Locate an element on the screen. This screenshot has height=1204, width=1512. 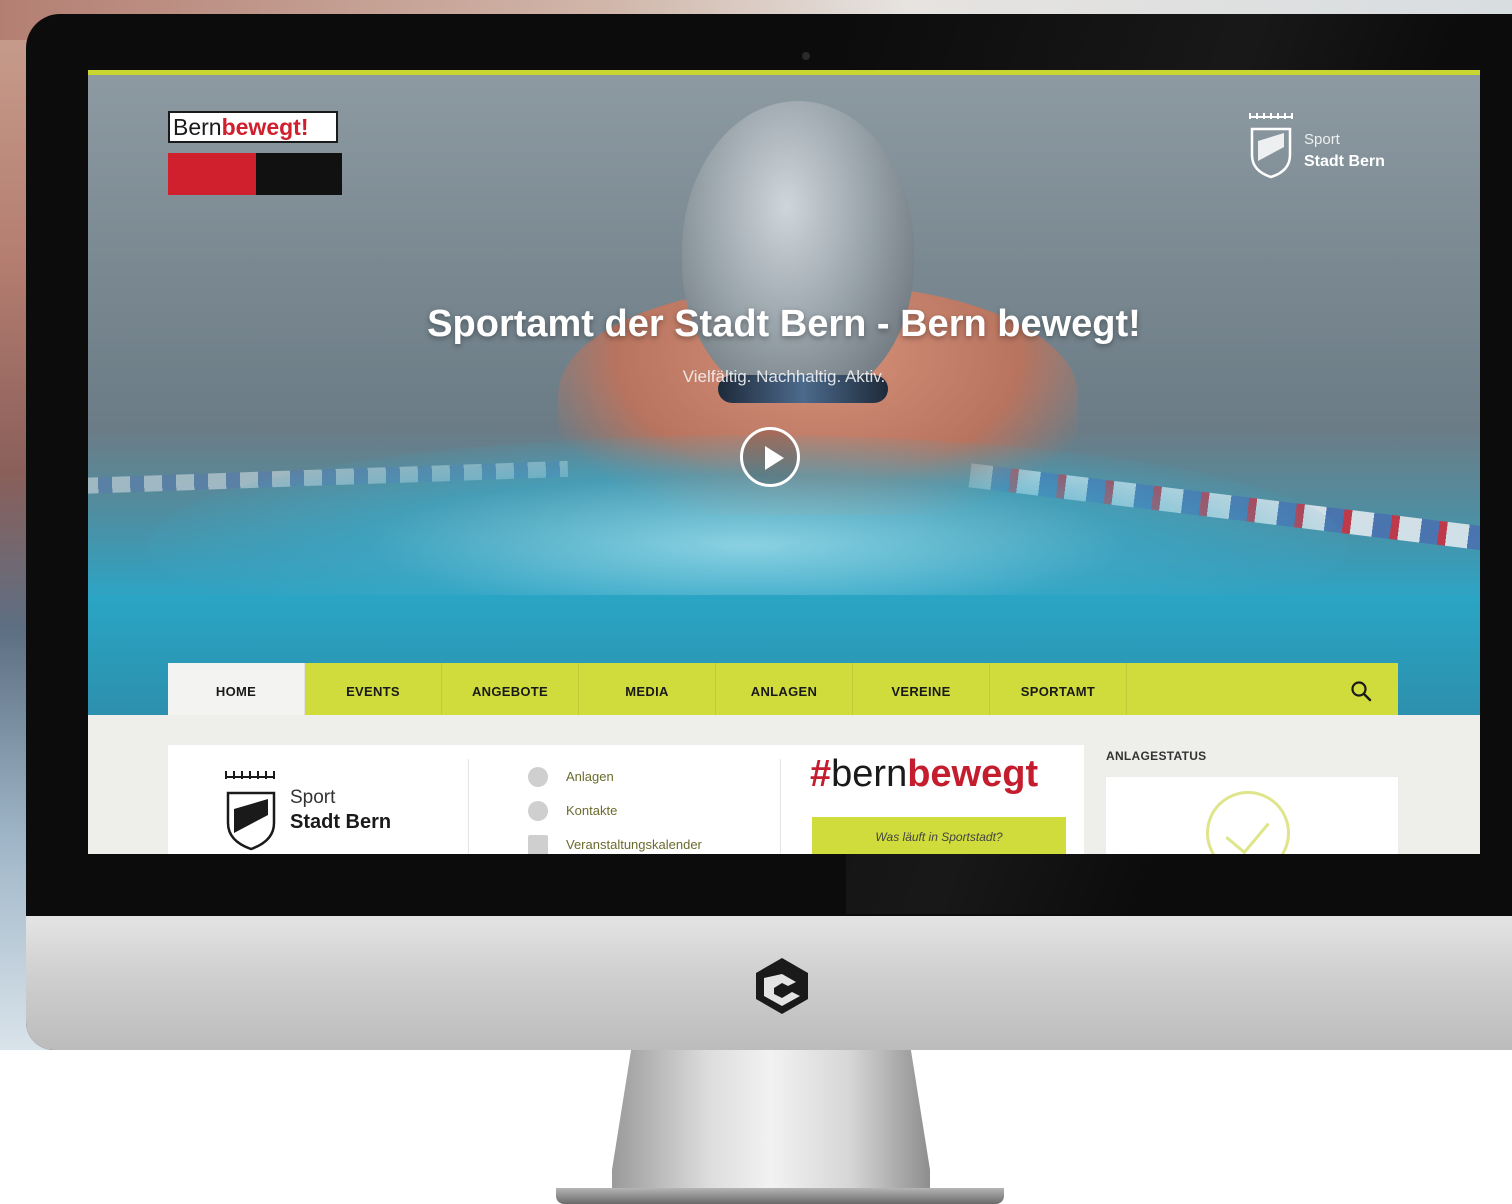
contacts-icon is located at coordinates (538, 811).